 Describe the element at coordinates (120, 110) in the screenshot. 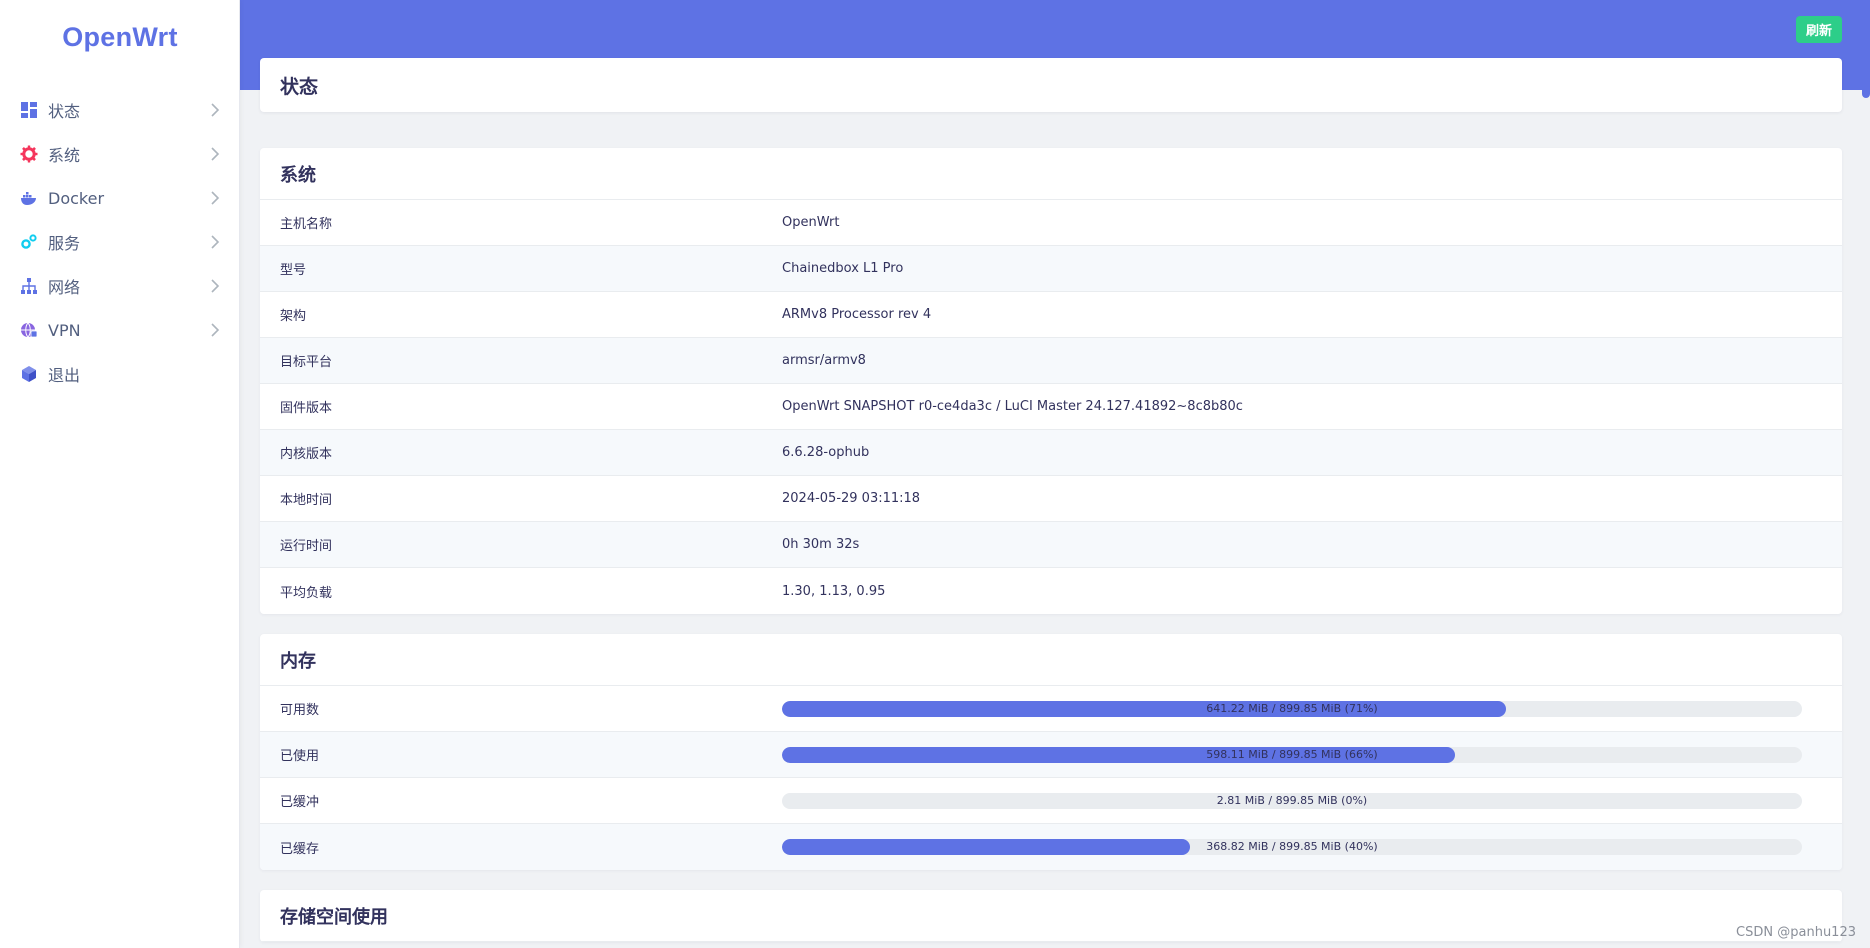

I see `sidebar-item-status: 状态` at that location.